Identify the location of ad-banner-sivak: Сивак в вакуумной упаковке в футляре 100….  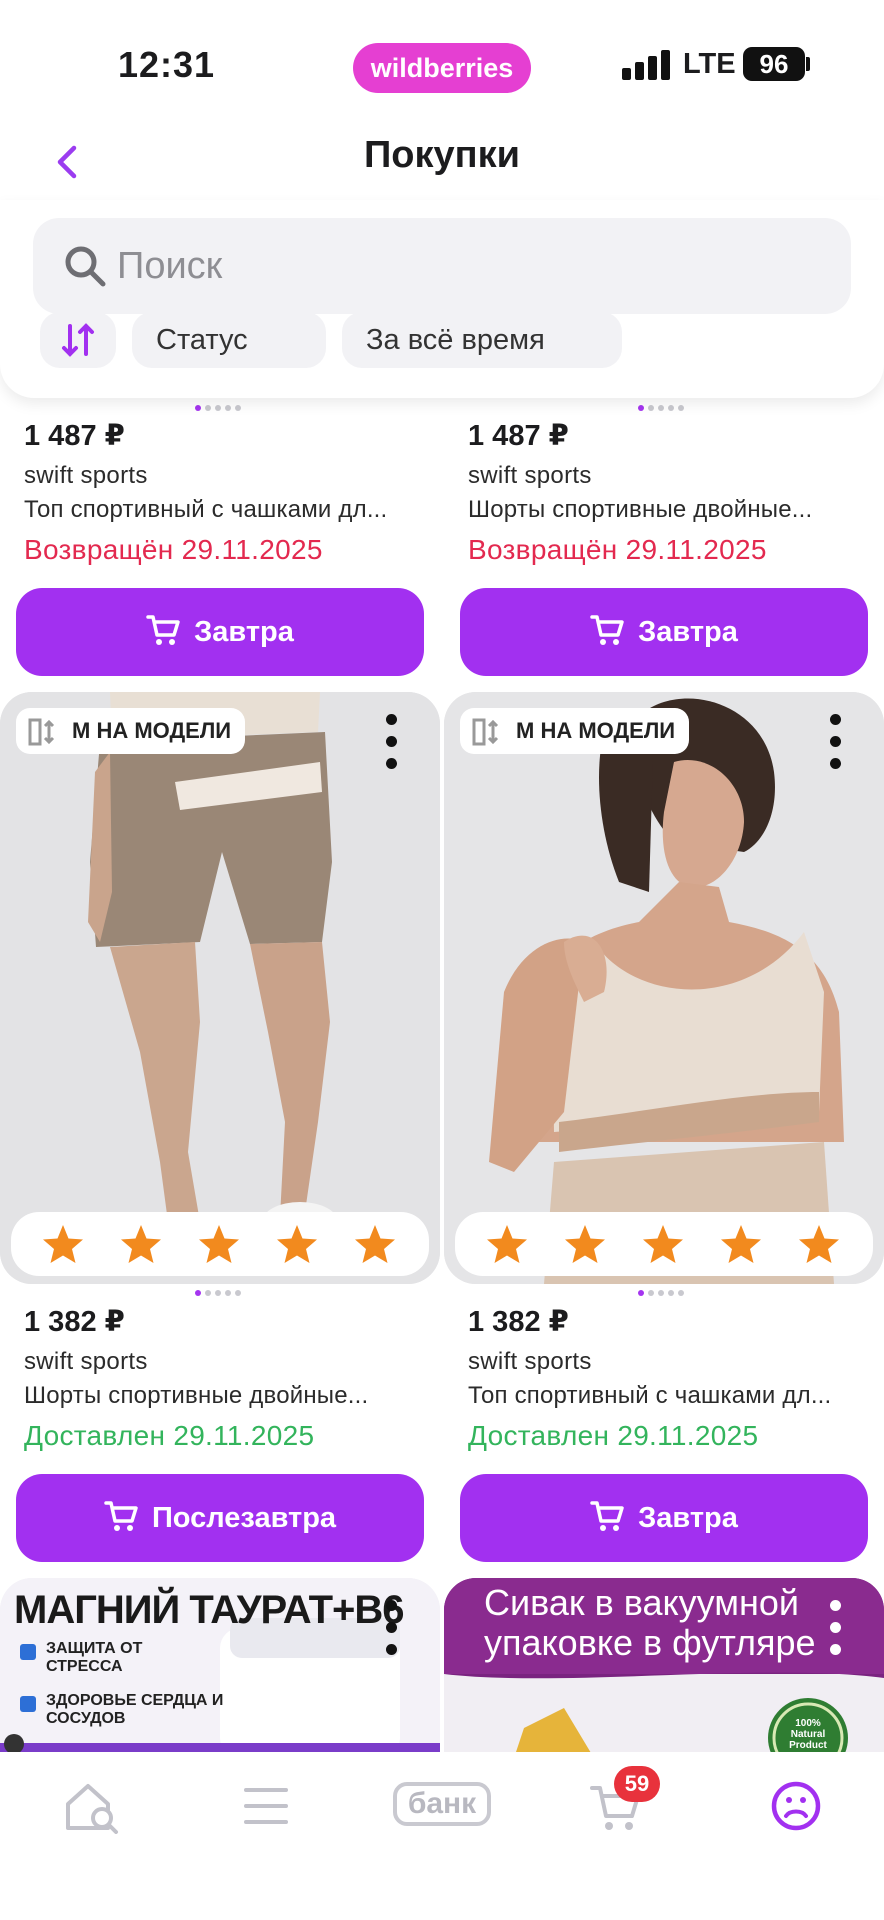
(664, 1668).